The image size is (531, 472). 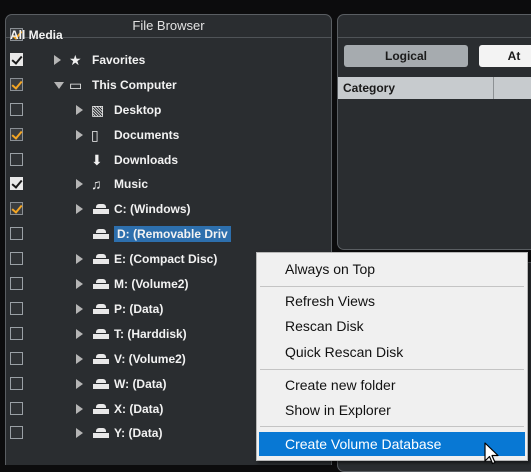 I want to click on tree-item-label: M: (Volume2), so click(x=151, y=284).